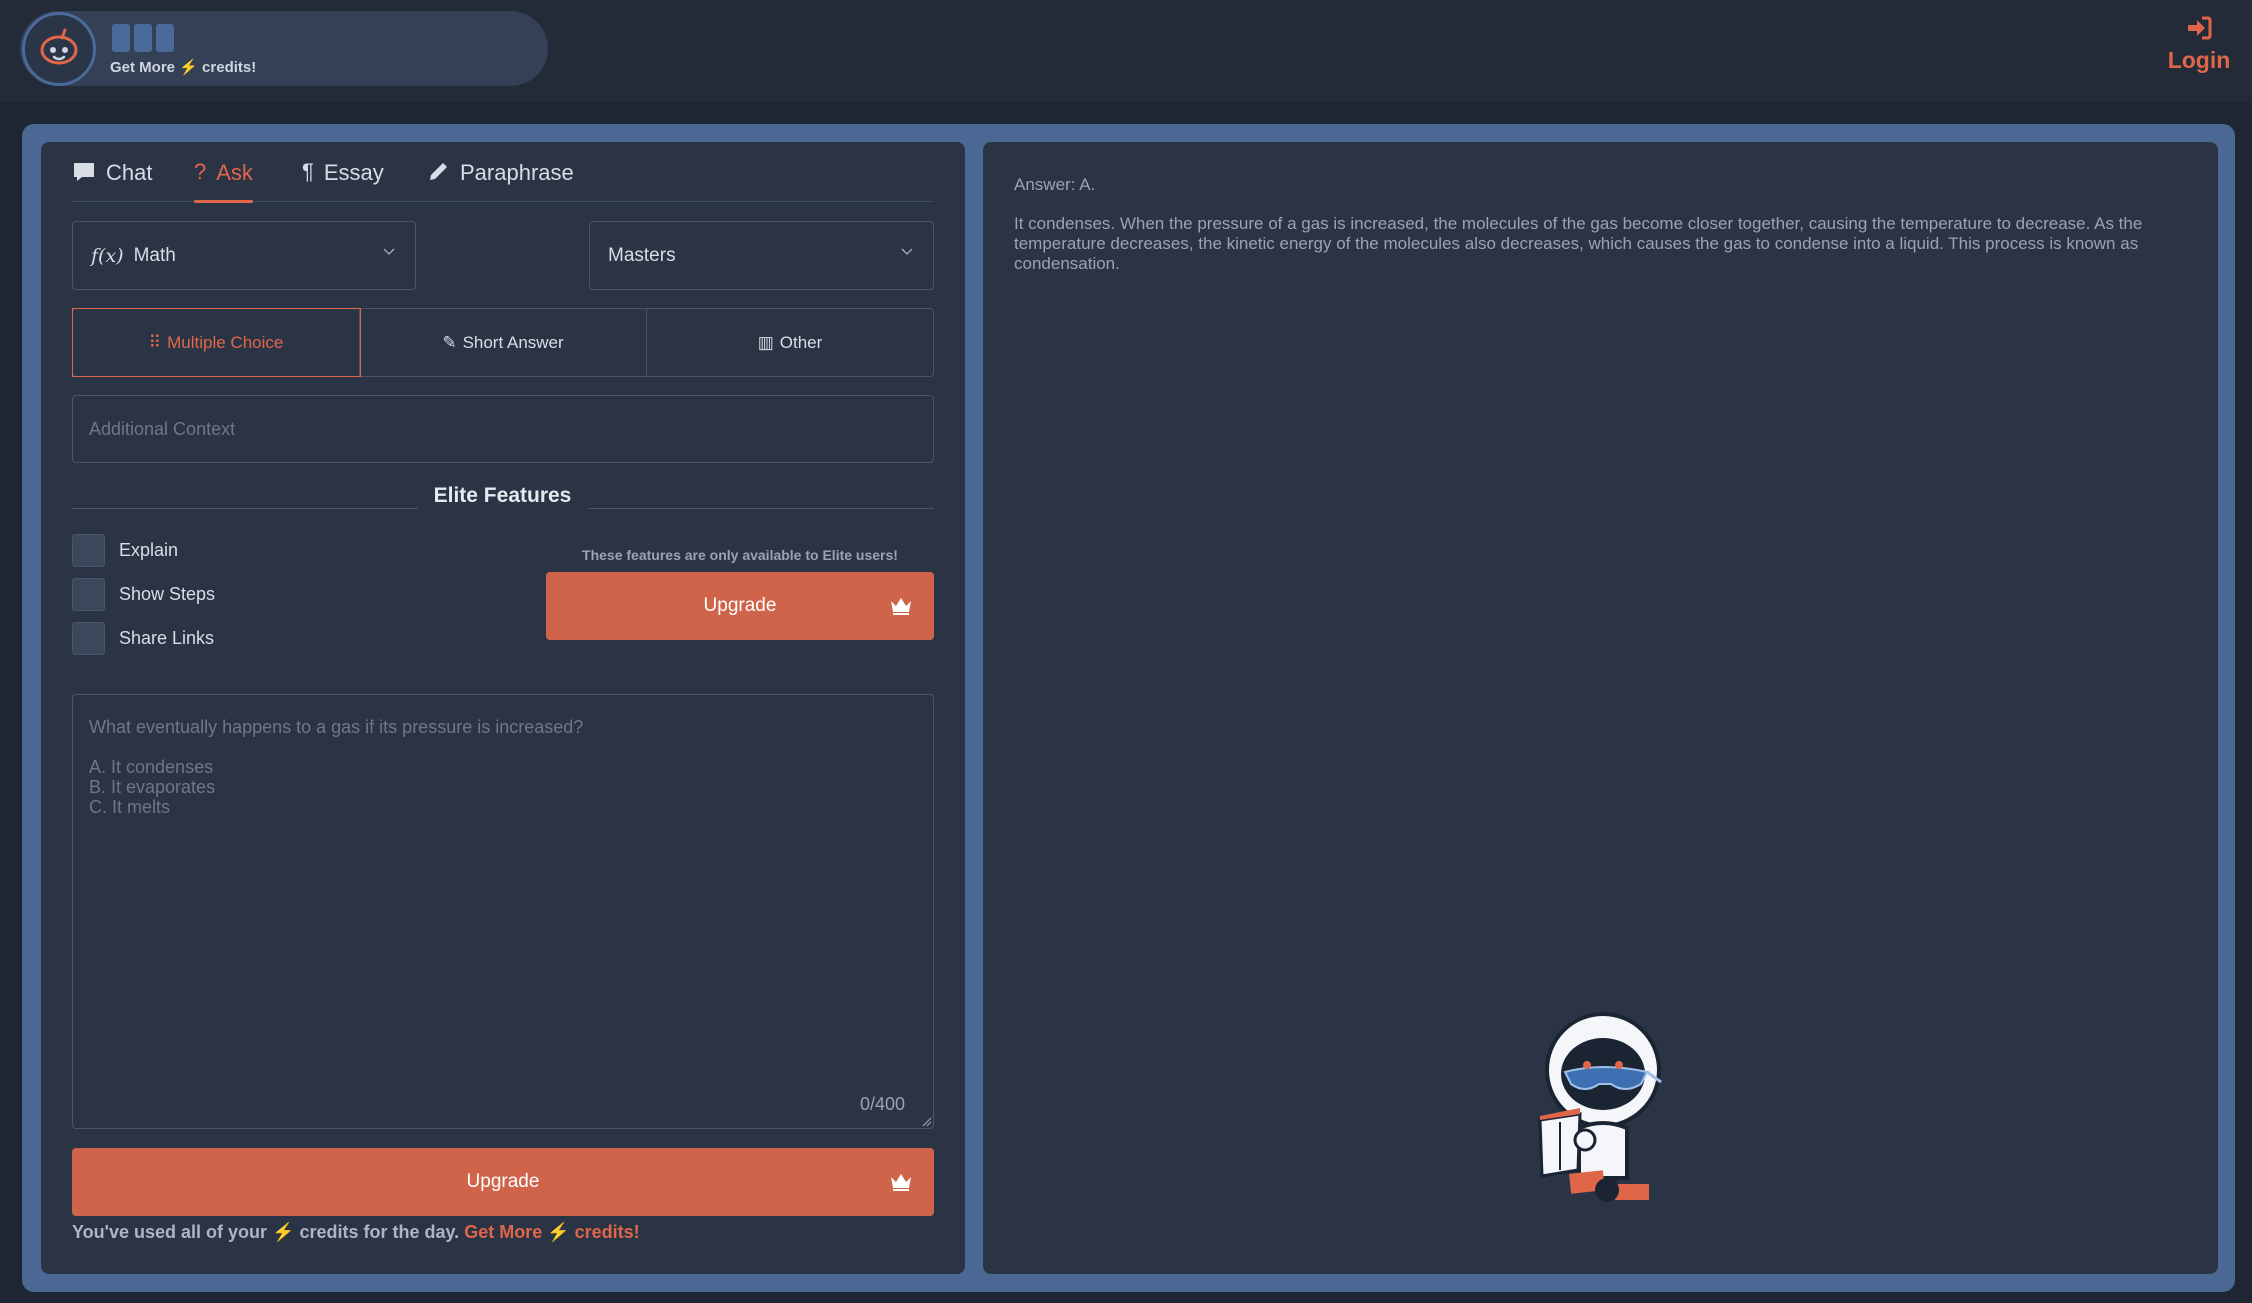 Image resolution: width=2252 pixels, height=1303 pixels. Describe the element at coordinates (129, 172) in the screenshot. I see `tab-chat-label: Chat` at that location.